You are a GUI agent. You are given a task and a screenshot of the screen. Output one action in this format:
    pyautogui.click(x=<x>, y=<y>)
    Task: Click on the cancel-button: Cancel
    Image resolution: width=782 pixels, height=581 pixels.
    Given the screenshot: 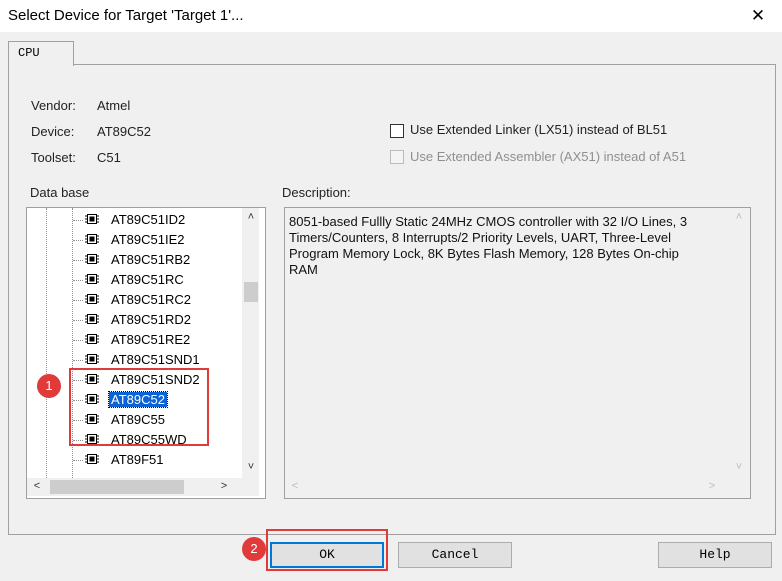 What is the action you would take?
    pyautogui.click(x=455, y=555)
    